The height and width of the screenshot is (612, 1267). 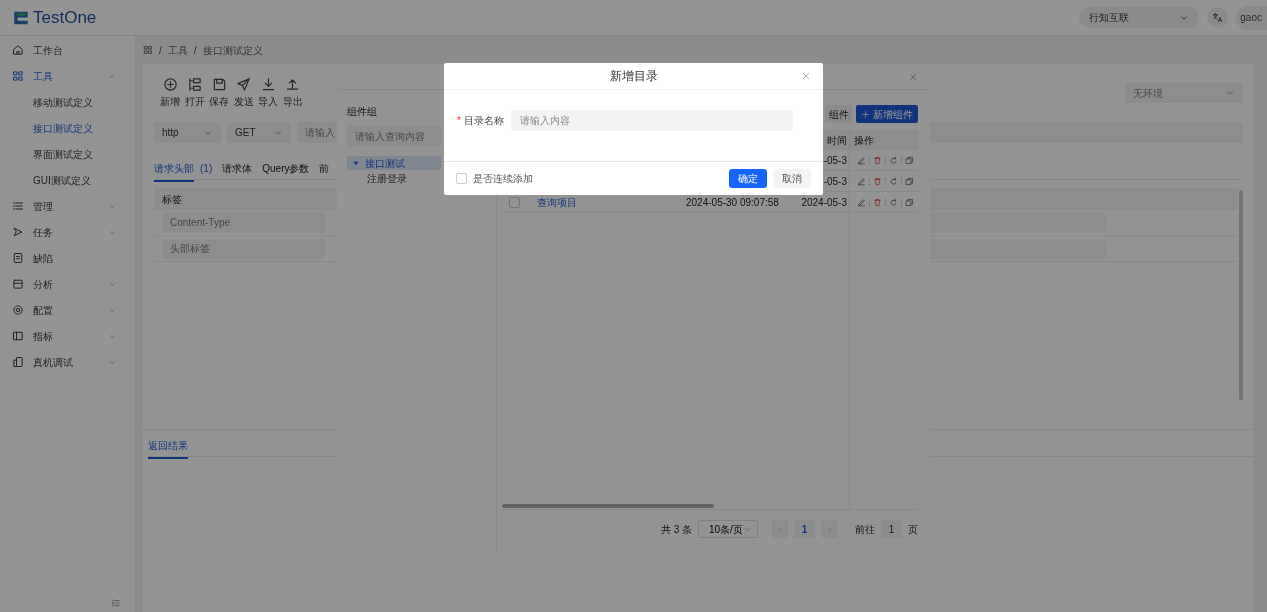 I want to click on download-icon, so click(x=268, y=84).